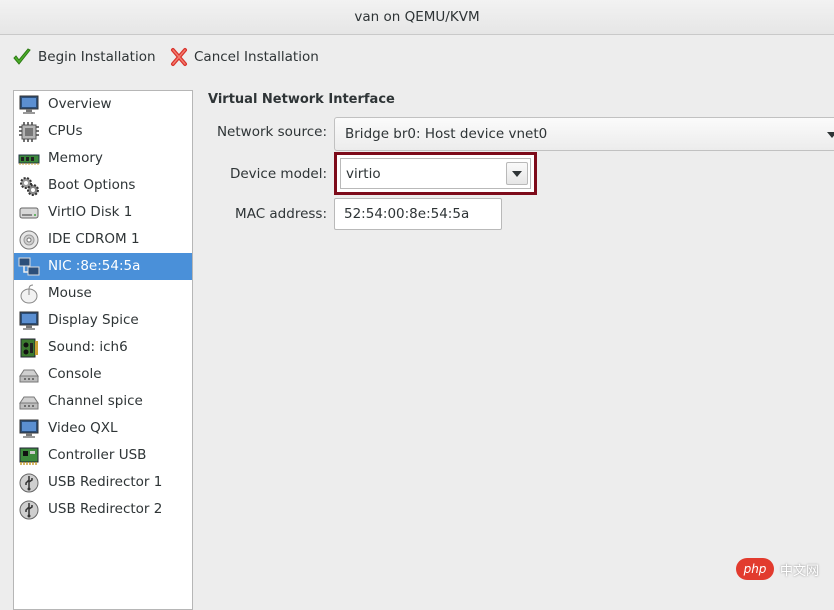 The image size is (834, 610). Describe the element at coordinates (281, 214) in the screenshot. I see `mac-address-label: MAC address:` at that location.